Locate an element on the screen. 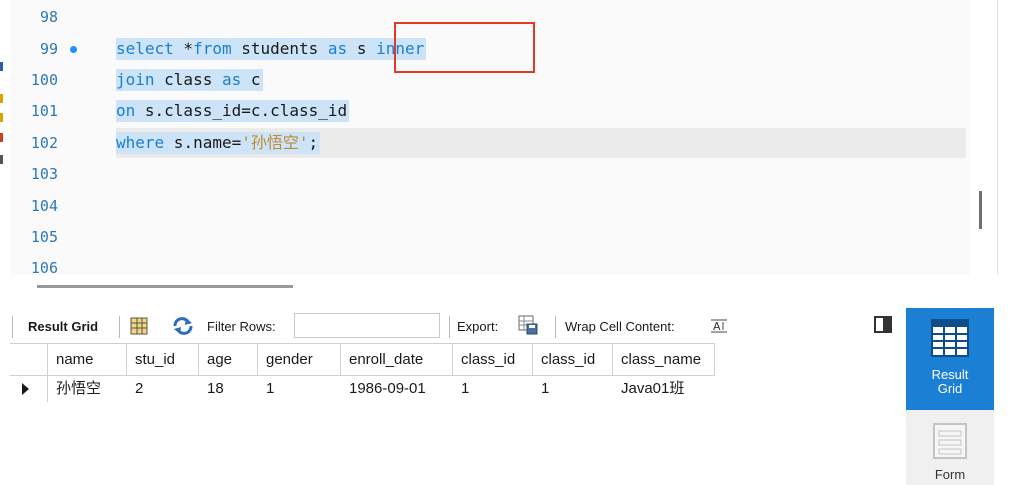 This screenshot has width=1021, height=485. column-header: age is located at coordinates (228, 359).